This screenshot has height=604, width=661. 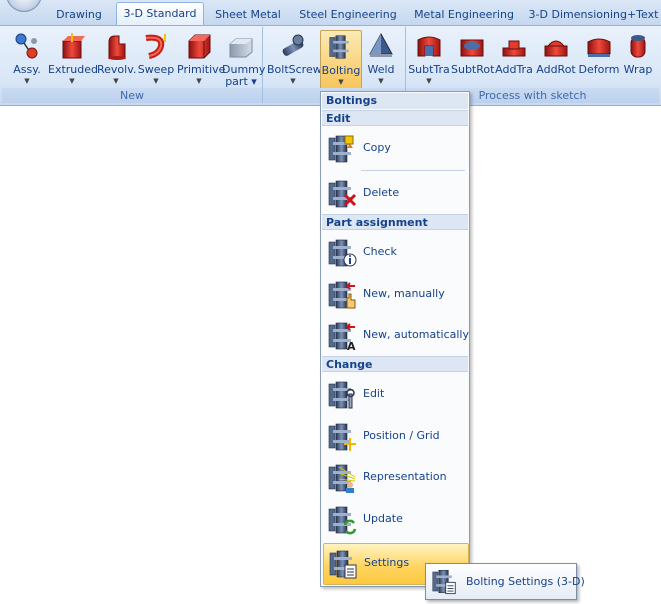 What do you see at coordinates (293, 45) in the screenshot?
I see `bolt-screw-icon` at bounding box center [293, 45].